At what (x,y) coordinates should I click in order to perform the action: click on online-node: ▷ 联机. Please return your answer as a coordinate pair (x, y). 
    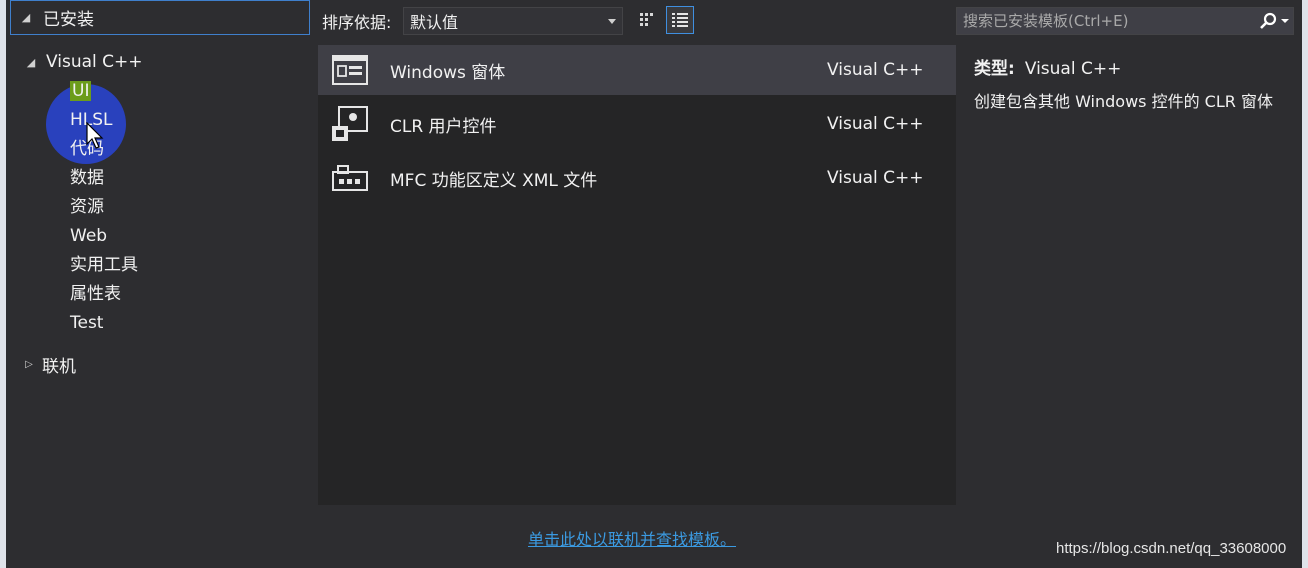
    Looking at the image, I should click on (49, 364).